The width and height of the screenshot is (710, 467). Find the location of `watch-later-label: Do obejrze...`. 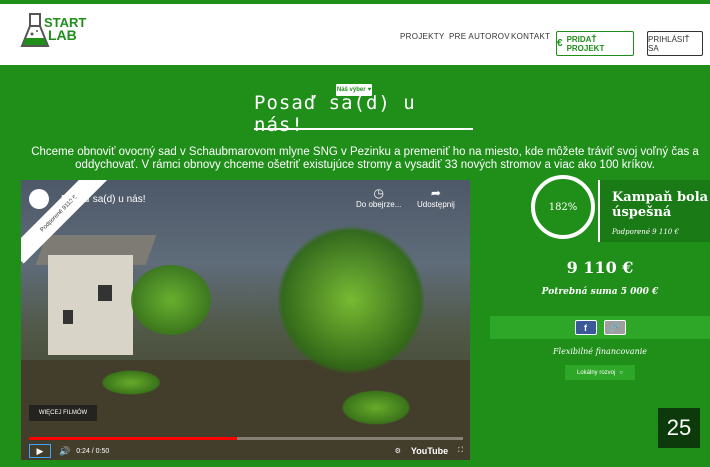

watch-later-label: Do obejrze... is located at coordinates (379, 204).